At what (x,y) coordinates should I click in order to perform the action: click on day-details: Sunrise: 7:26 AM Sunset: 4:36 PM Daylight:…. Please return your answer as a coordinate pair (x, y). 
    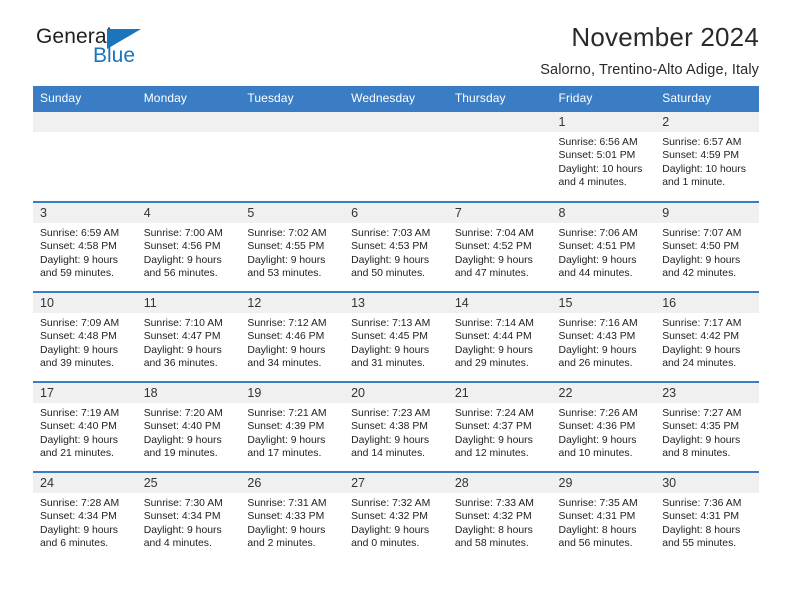
    Looking at the image, I should click on (604, 432).